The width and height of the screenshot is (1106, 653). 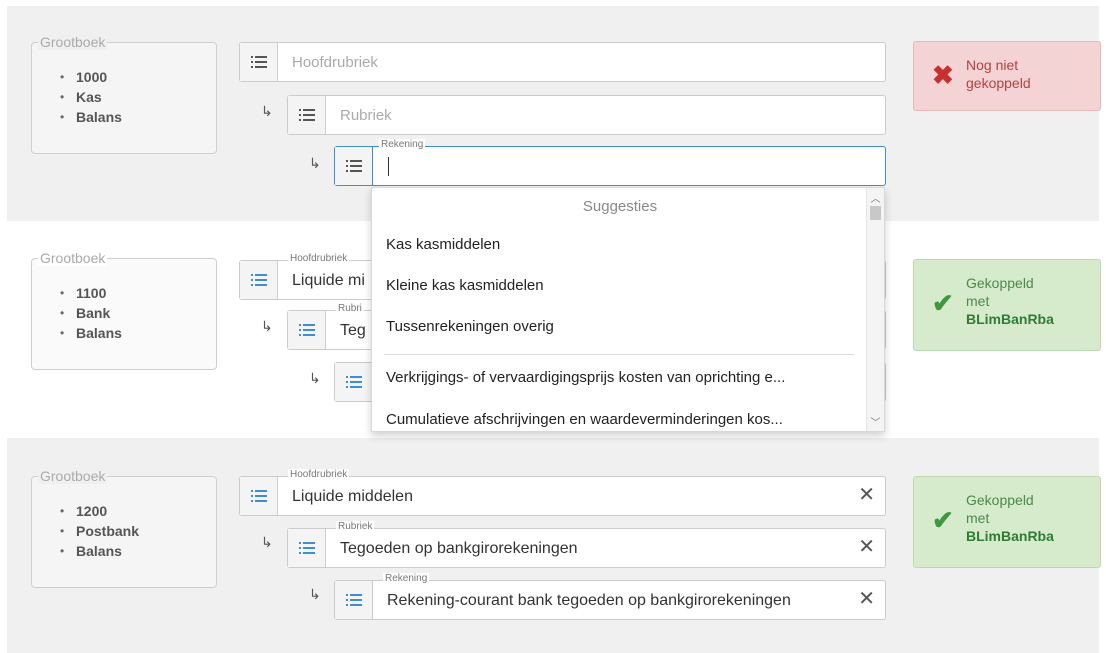 I want to click on status-badge: ✖ Nog niet gekoppeld, so click(x=1007, y=76).